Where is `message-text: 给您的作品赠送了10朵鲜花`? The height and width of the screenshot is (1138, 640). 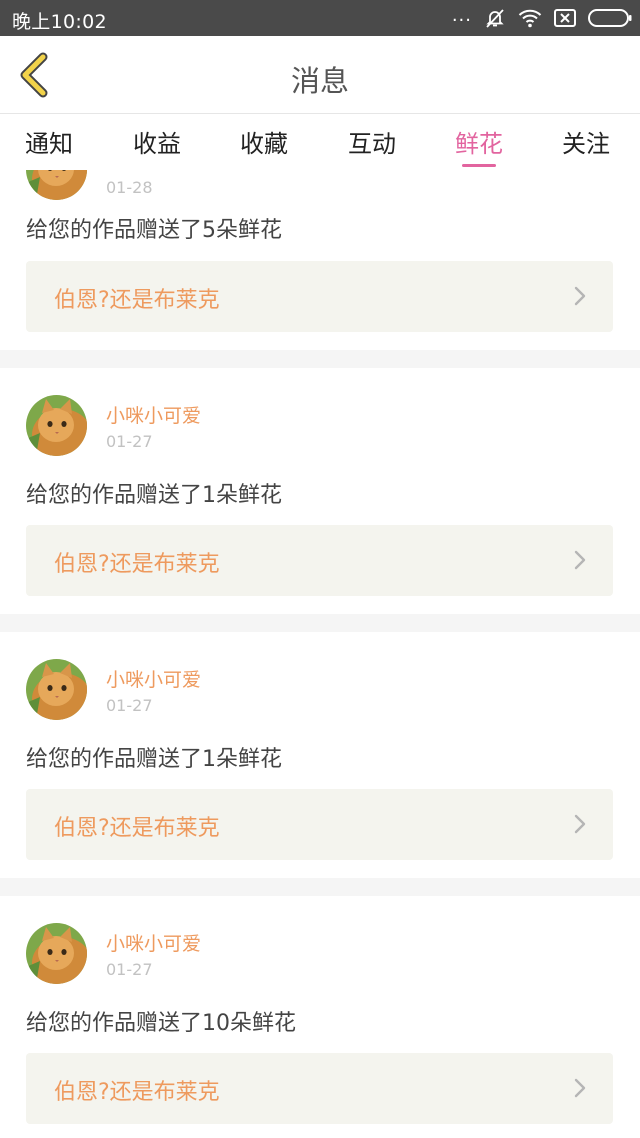
message-text: 给您的作品赠送了10朵鲜花 is located at coordinates (161, 1023).